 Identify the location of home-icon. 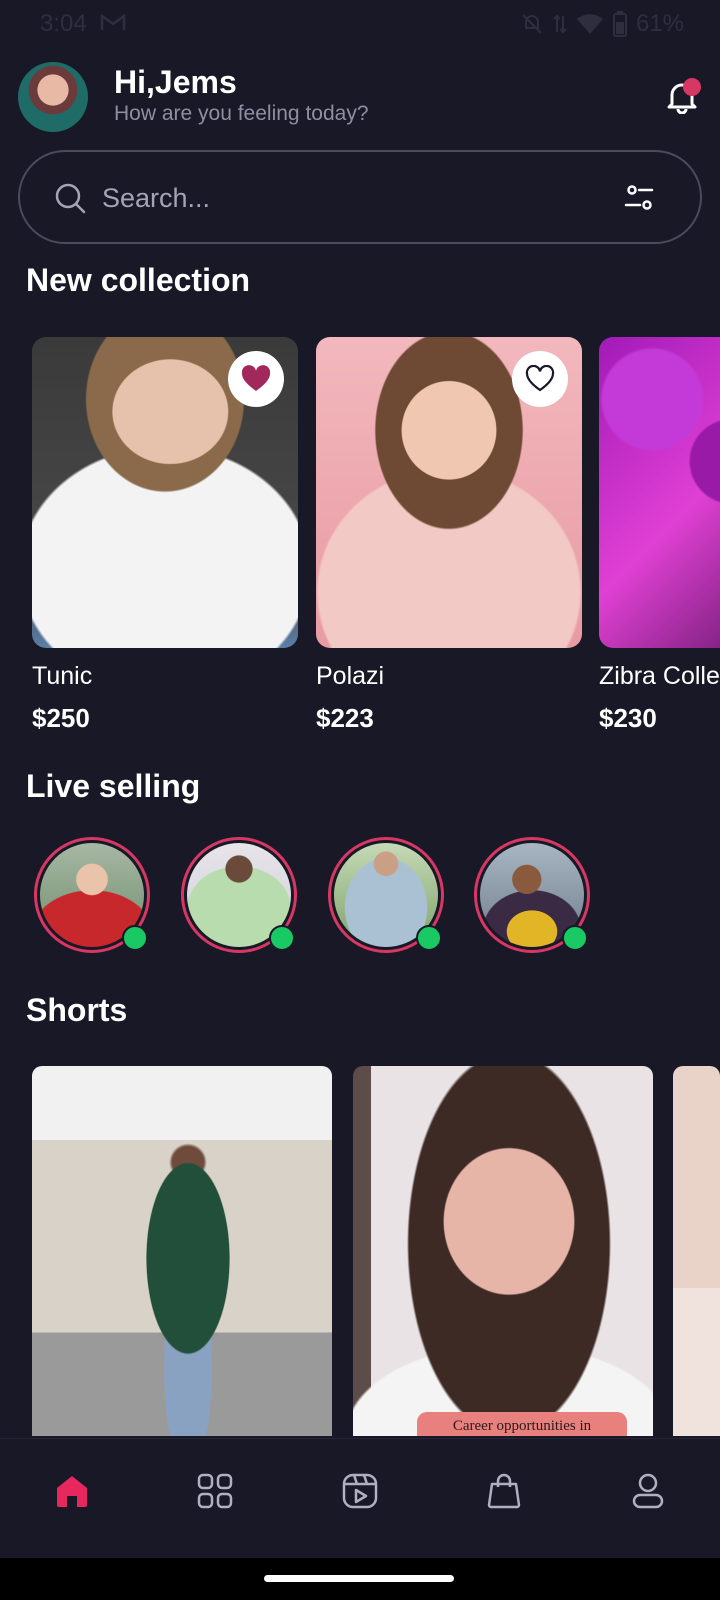
(72, 1491).